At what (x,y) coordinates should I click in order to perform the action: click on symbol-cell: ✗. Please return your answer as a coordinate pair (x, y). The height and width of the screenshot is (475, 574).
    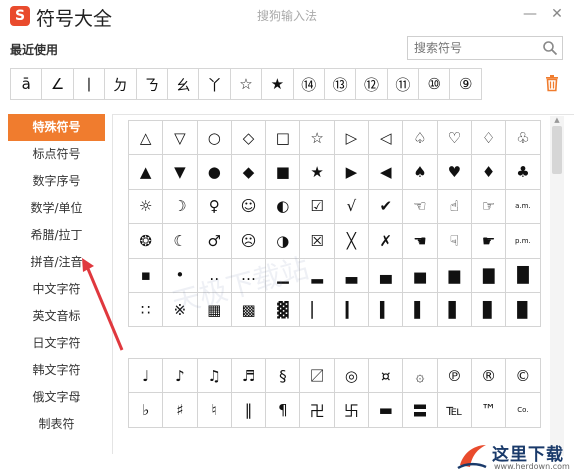
    Looking at the image, I should click on (386, 241).